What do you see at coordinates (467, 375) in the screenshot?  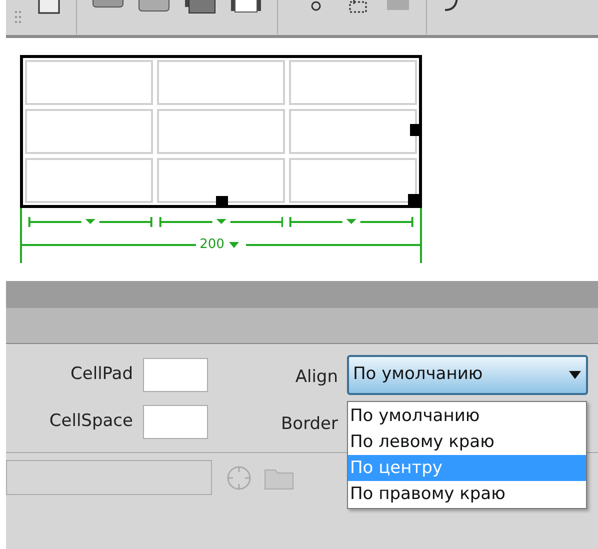 I see `align-select: По умолчанию` at bounding box center [467, 375].